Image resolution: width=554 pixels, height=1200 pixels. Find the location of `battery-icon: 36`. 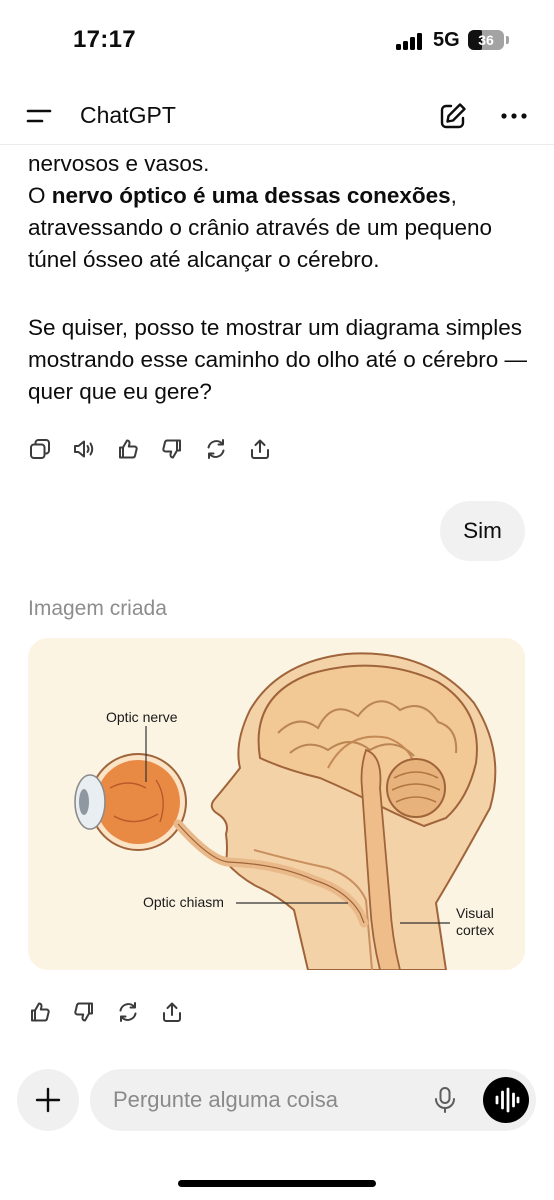

battery-icon: 36 is located at coordinates (486, 40).